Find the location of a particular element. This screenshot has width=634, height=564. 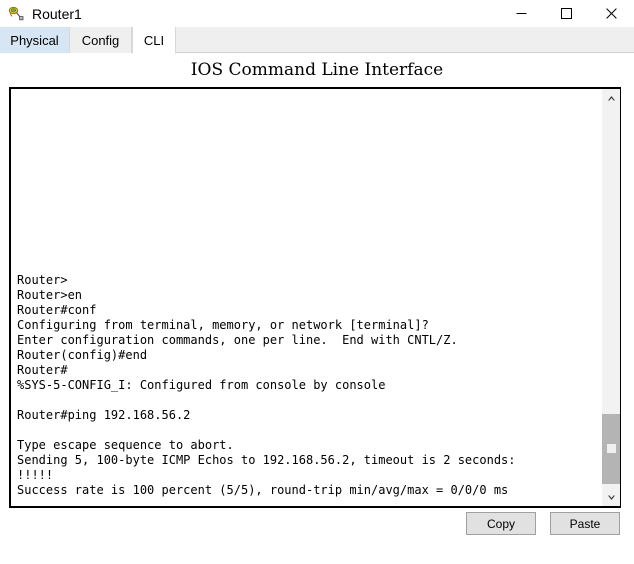

scrollbar-track is located at coordinates (611, 297).